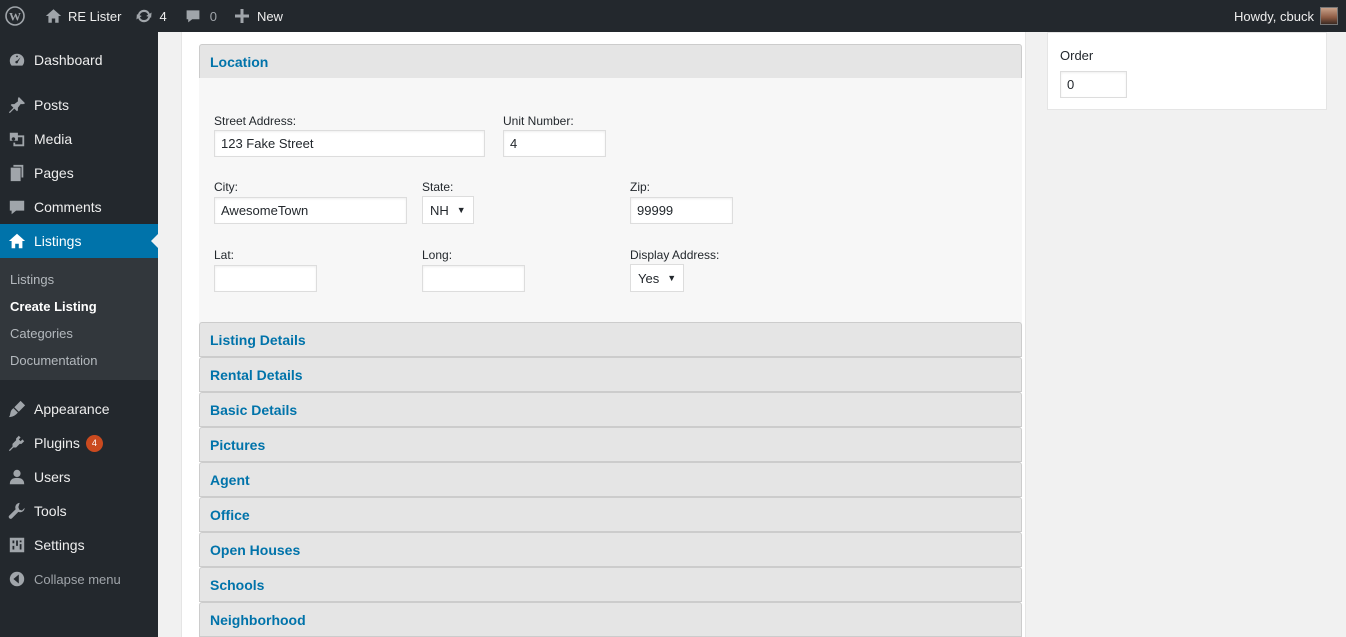  I want to click on site-name-link: RE Lister, so click(81, 16).